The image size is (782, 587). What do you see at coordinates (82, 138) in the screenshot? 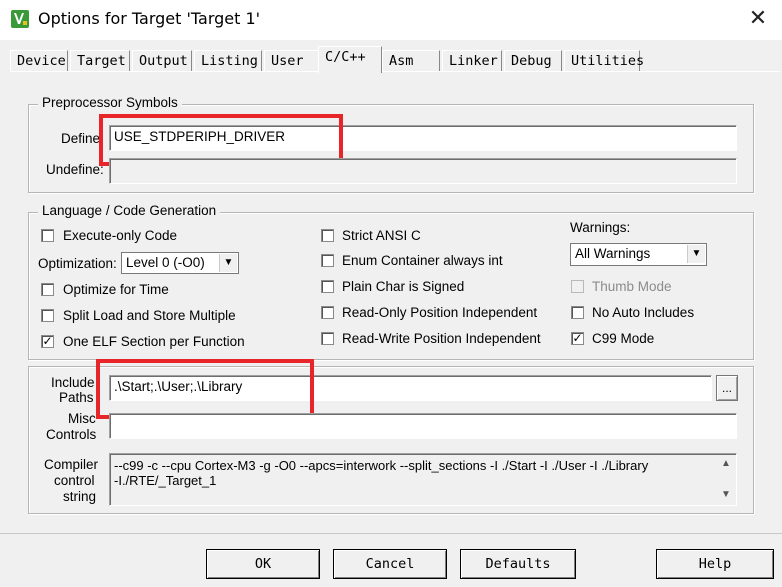
I see `define-label: Define:` at bounding box center [82, 138].